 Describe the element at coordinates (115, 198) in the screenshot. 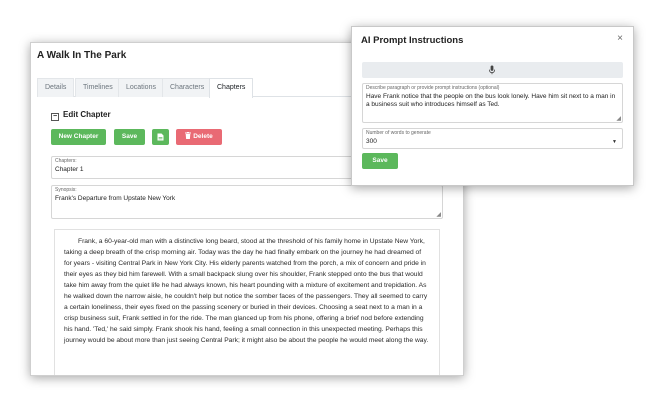

I see `synopsis-value: Frank's Departure from Upstate New York` at that location.